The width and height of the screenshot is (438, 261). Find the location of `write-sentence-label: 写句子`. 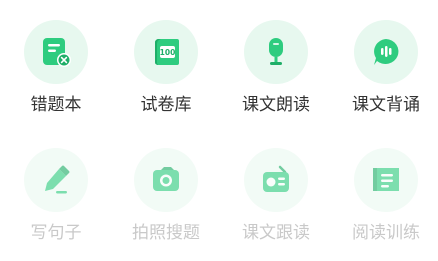

write-sentence-label: 写句子 is located at coordinates (56, 233).